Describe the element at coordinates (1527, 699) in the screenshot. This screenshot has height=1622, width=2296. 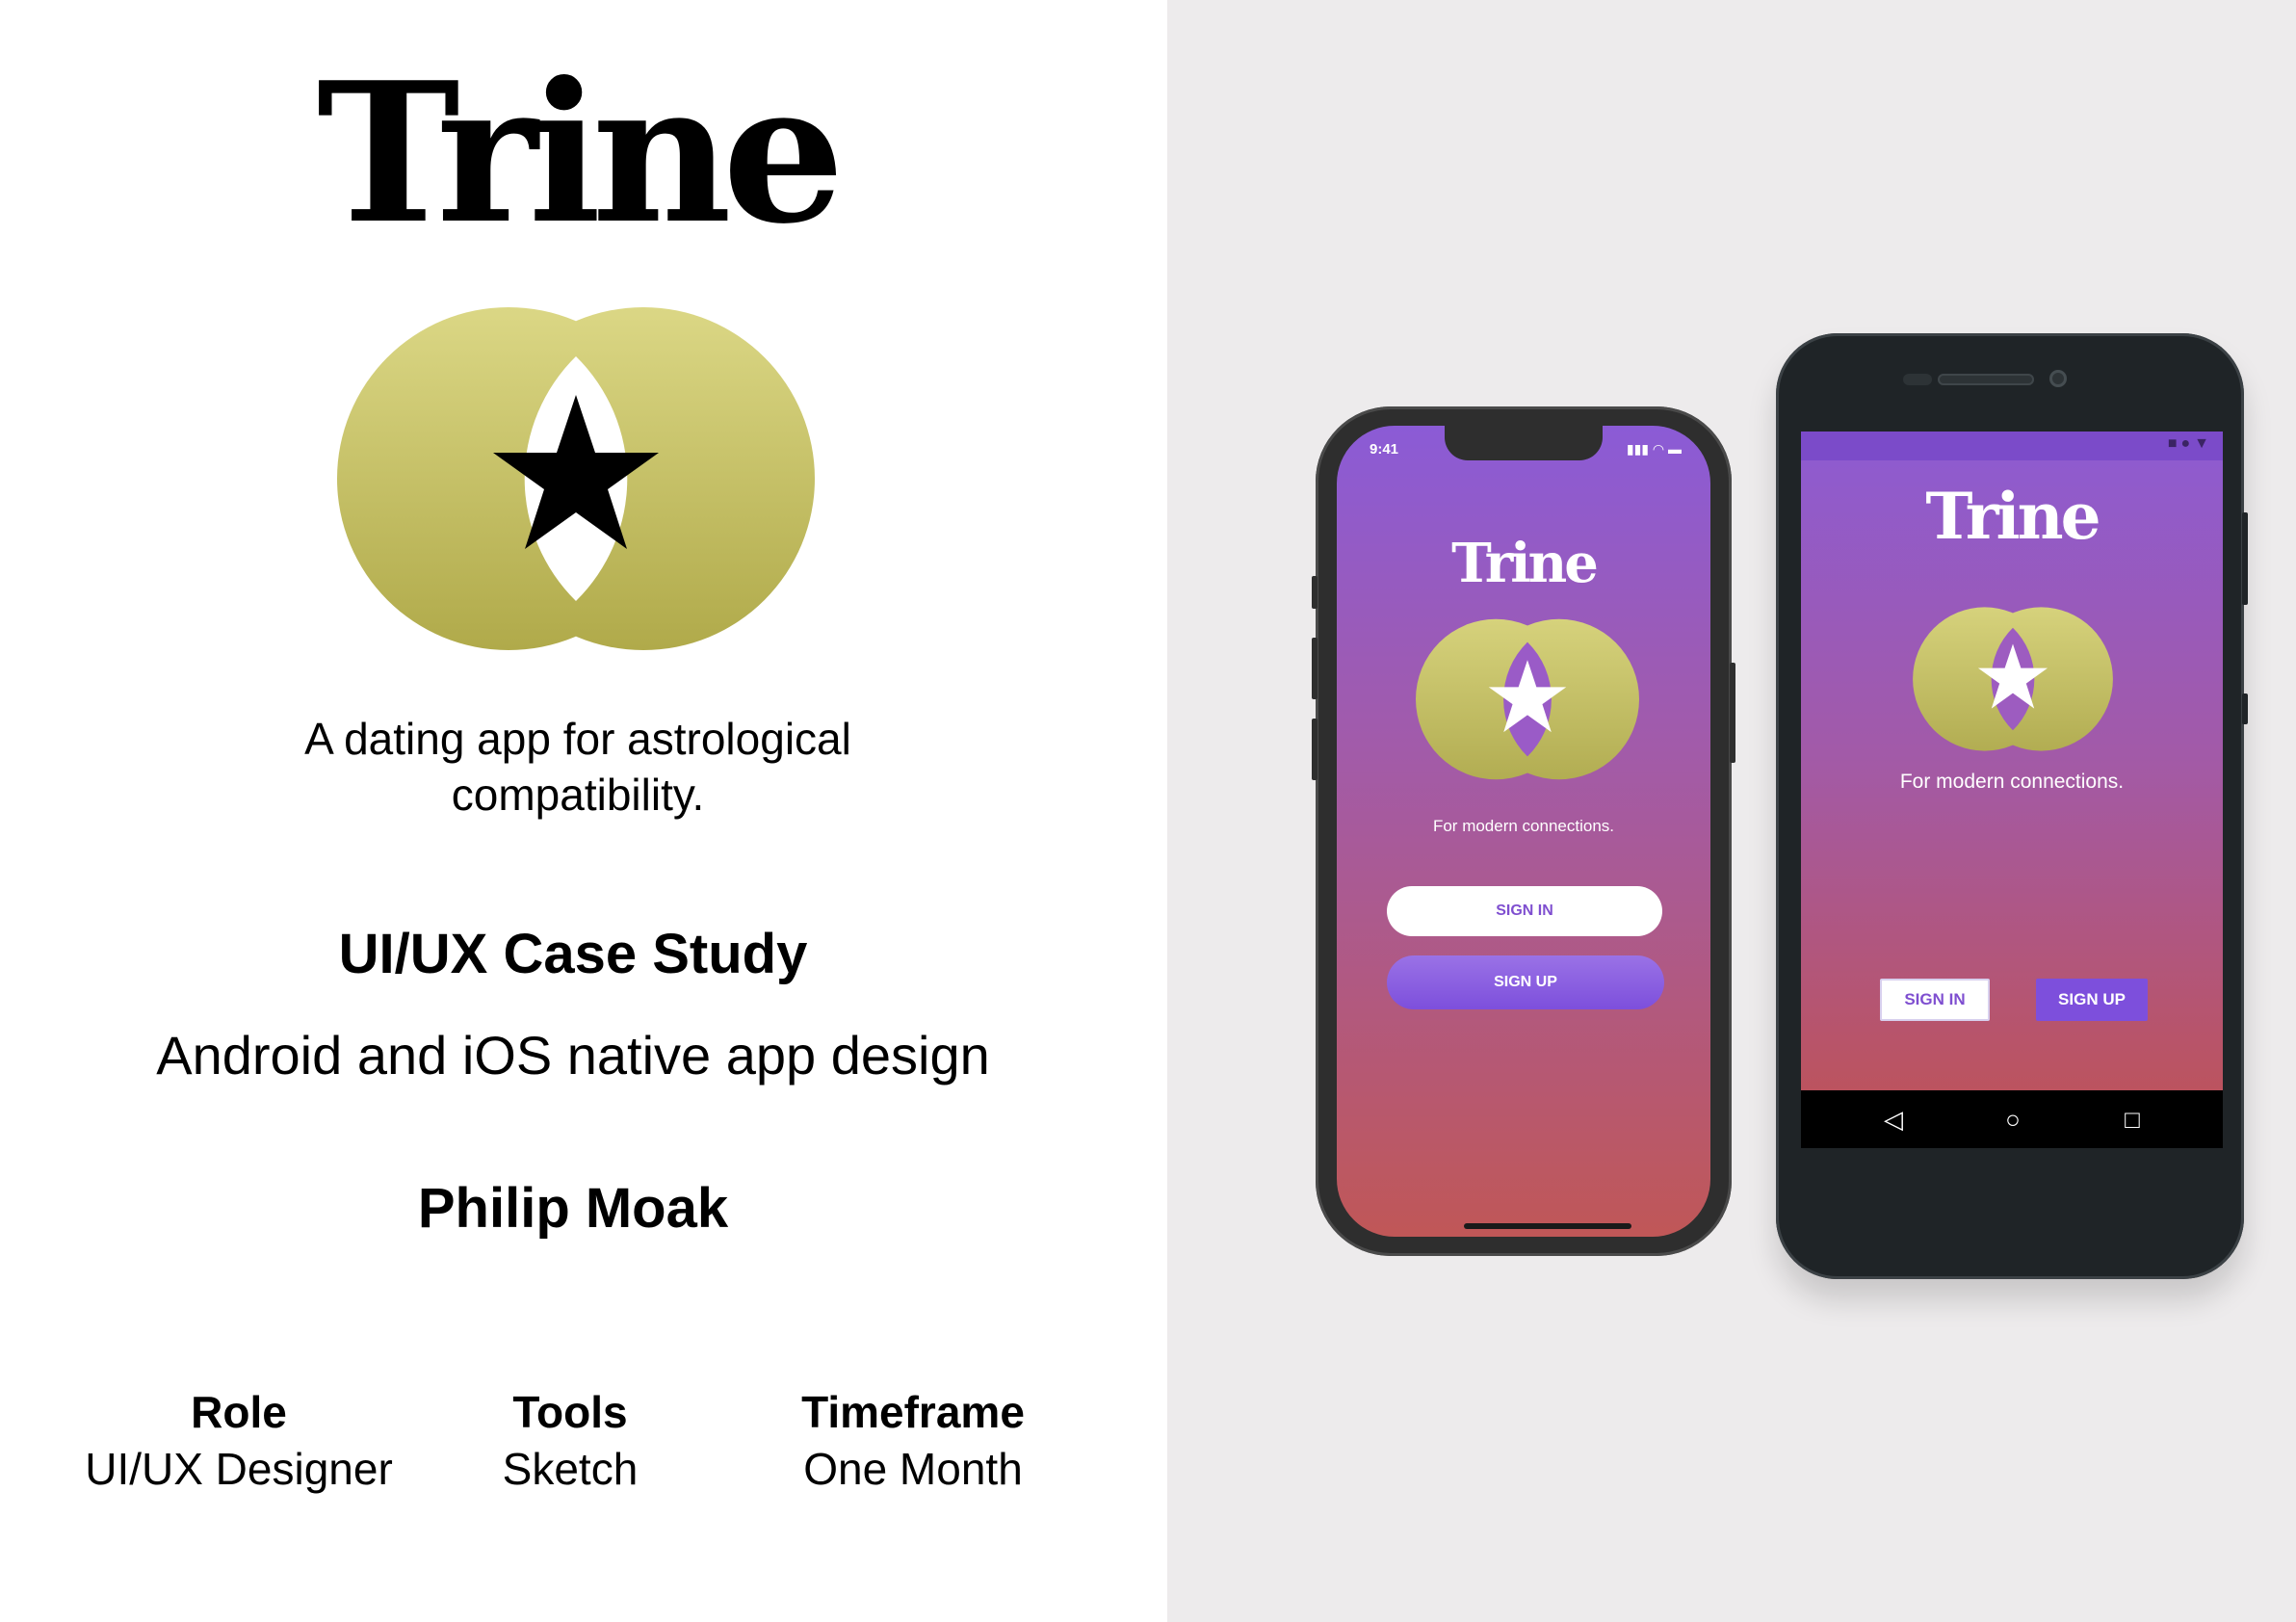
I see `ios-venn-star-logo-icon` at that location.